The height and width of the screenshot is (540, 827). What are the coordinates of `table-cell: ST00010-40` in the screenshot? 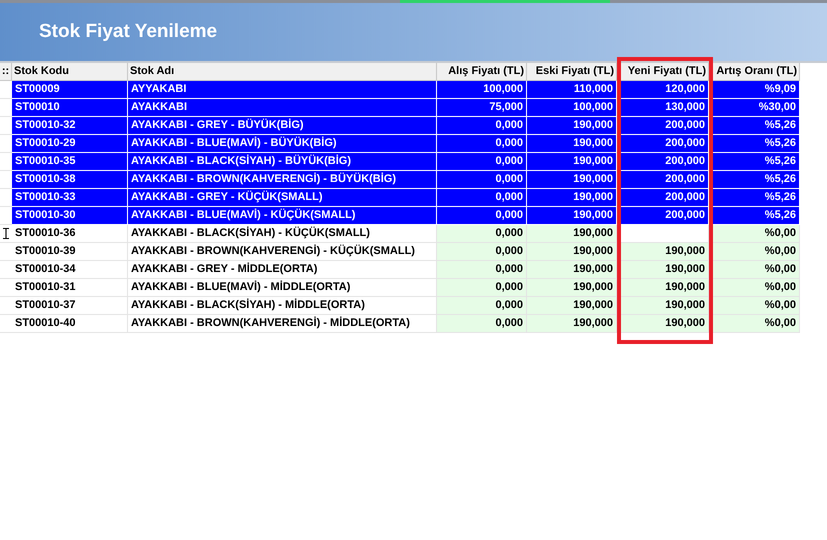 It's located at (70, 324).